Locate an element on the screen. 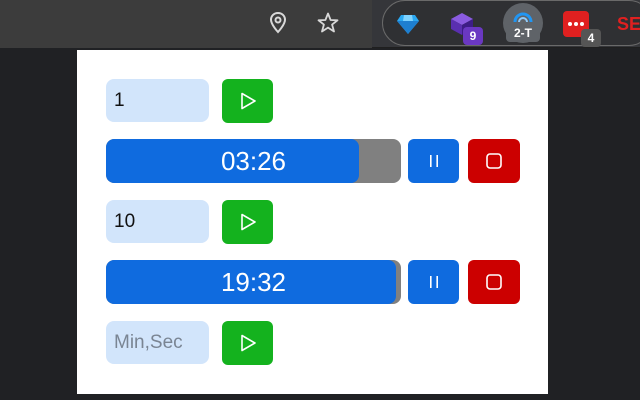 Image resolution: width=640 pixels, height=400 pixels. timer-extension-icon: 2-T is located at coordinates (523, 23).